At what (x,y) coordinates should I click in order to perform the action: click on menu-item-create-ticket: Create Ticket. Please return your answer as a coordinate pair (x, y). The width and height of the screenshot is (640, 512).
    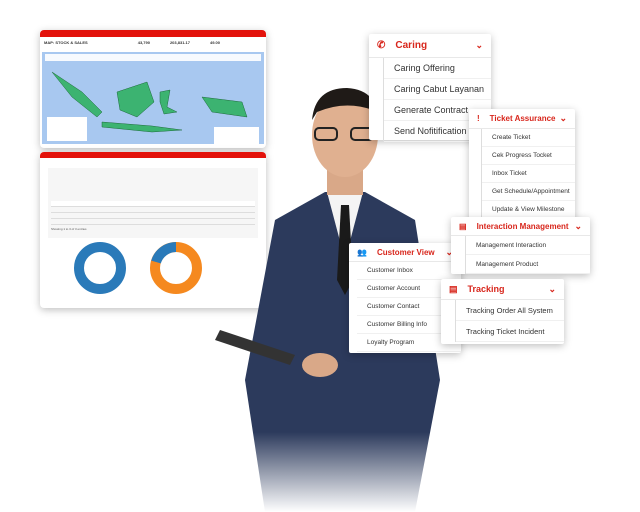
    Looking at the image, I should click on (528, 138).